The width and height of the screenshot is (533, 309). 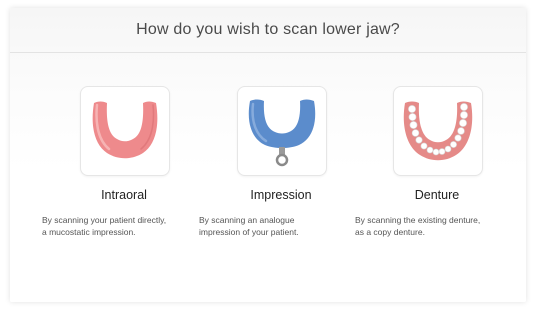 I want to click on intraoral-description-line-2: a mucostatic impression., so click(x=89, y=232).